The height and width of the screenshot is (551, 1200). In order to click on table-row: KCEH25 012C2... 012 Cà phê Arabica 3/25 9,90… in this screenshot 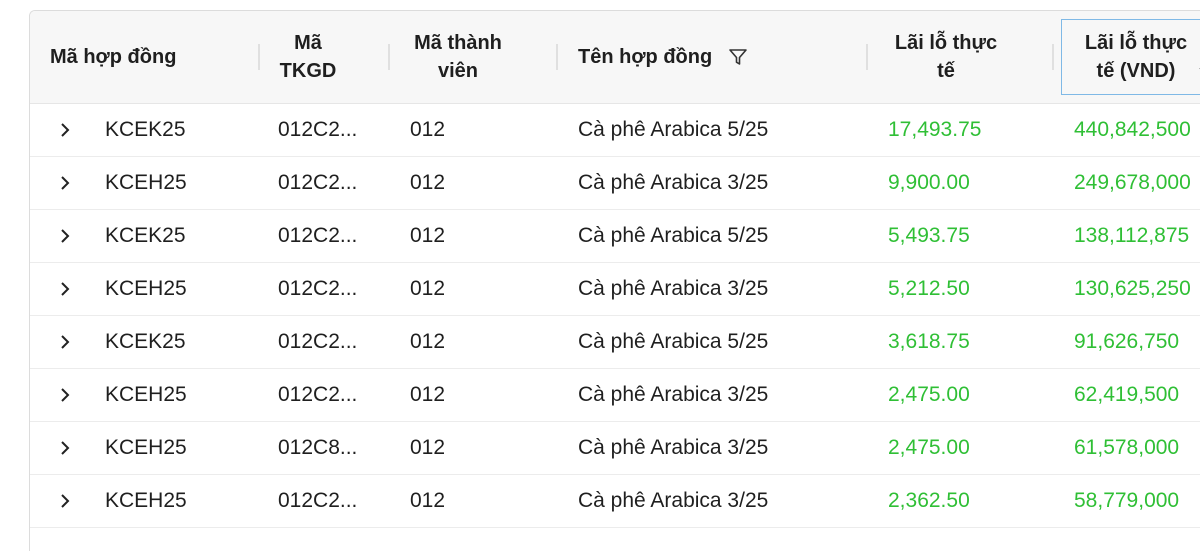, I will do `click(615, 183)`.